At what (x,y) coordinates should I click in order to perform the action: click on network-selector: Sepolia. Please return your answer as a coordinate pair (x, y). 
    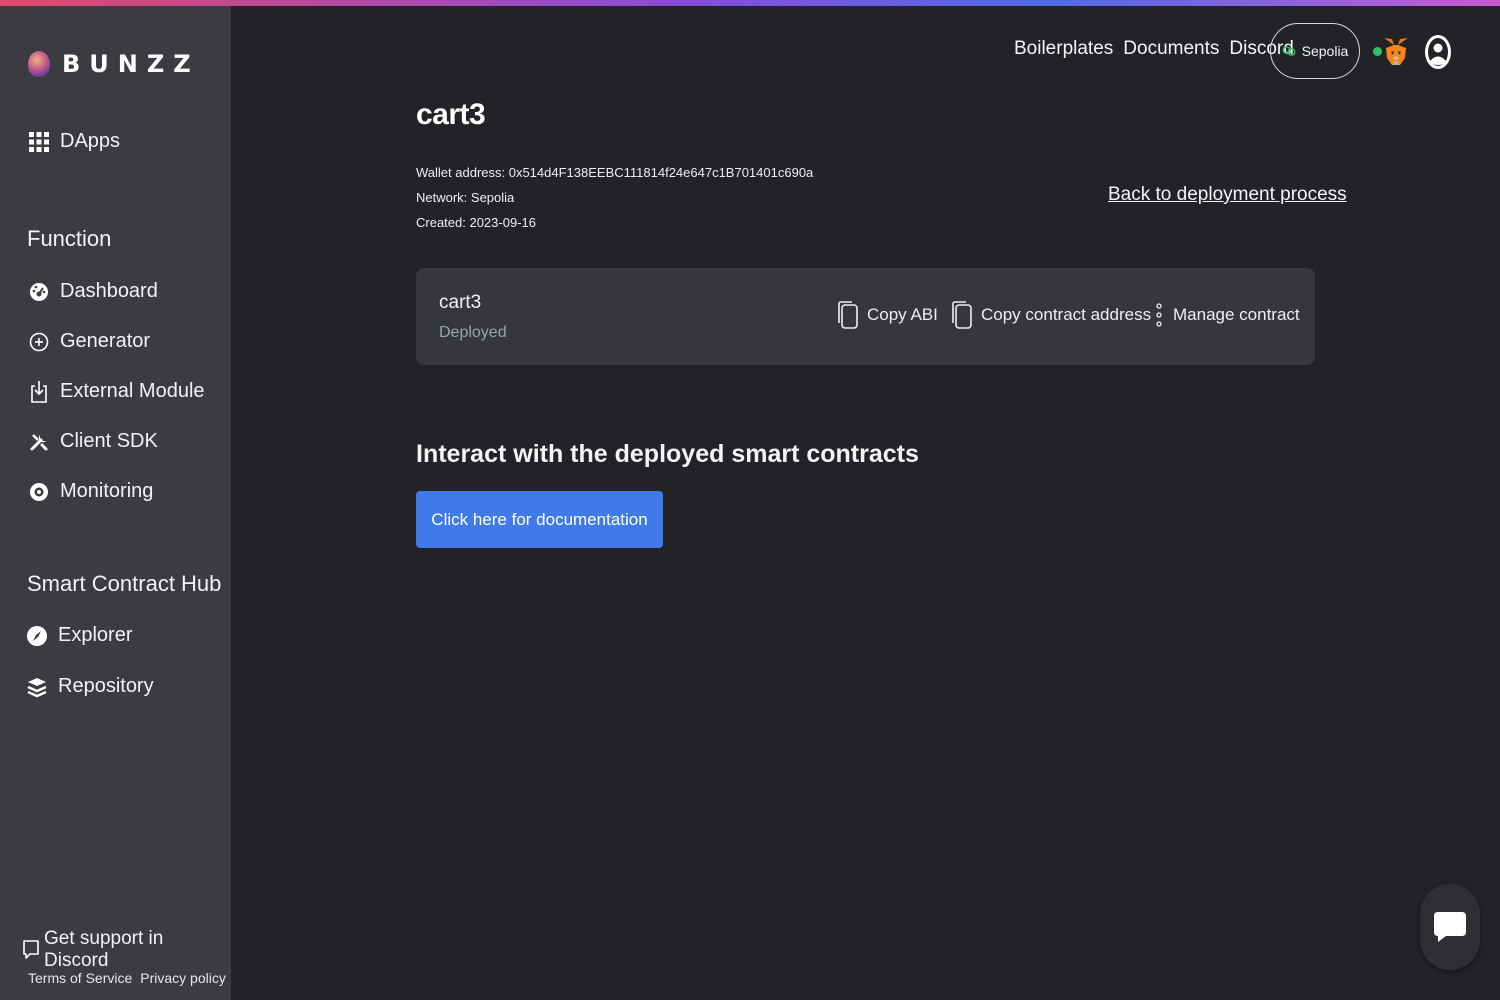
    Looking at the image, I should click on (1315, 51).